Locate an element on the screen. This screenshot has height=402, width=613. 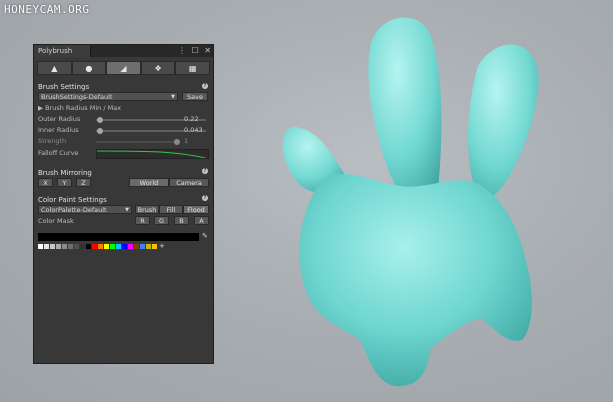
paint-vertex-icon: ◢ is located at coordinates (123, 68).